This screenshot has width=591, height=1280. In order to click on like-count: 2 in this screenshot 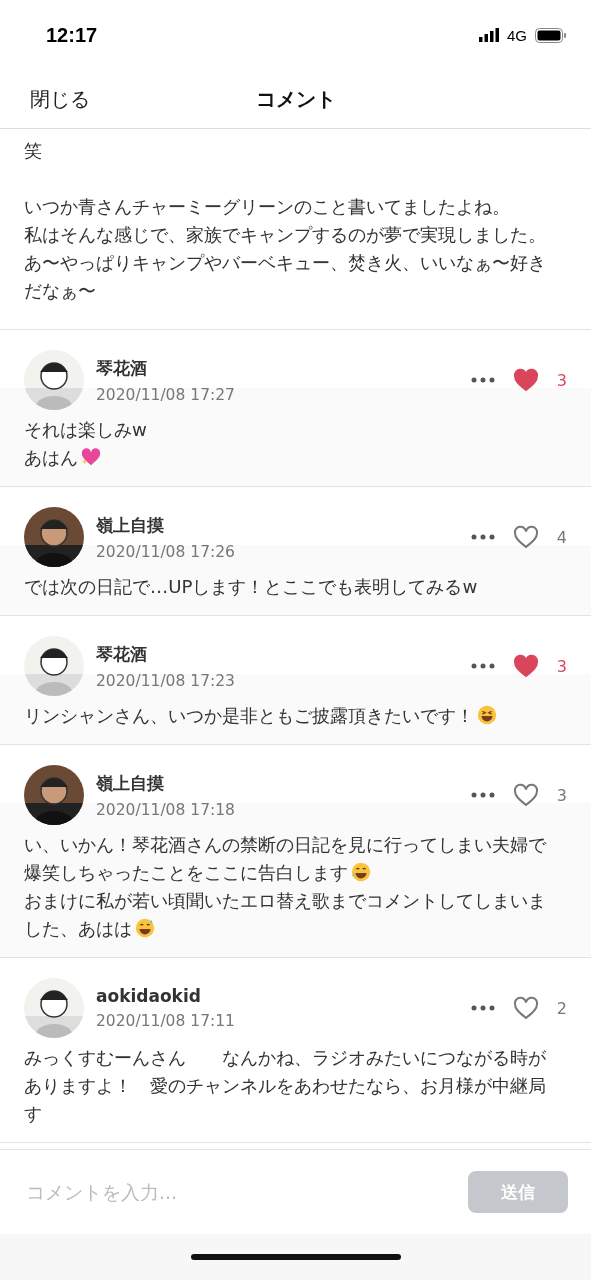, I will do `click(561, 1008)`.